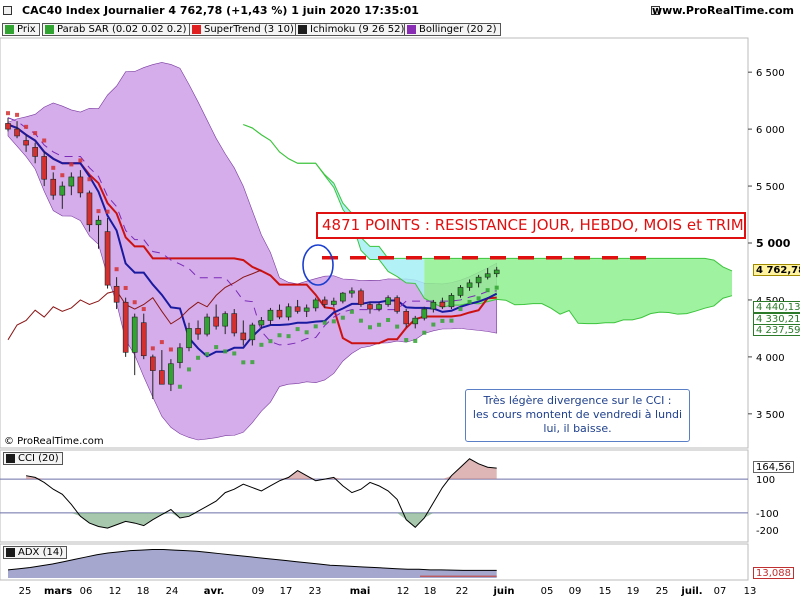 This screenshot has height=600, width=800. What do you see at coordinates (723, 10) in the screenshot?
I see `site-url: www.ProRealTime.com` at bounding box center [723, 10].